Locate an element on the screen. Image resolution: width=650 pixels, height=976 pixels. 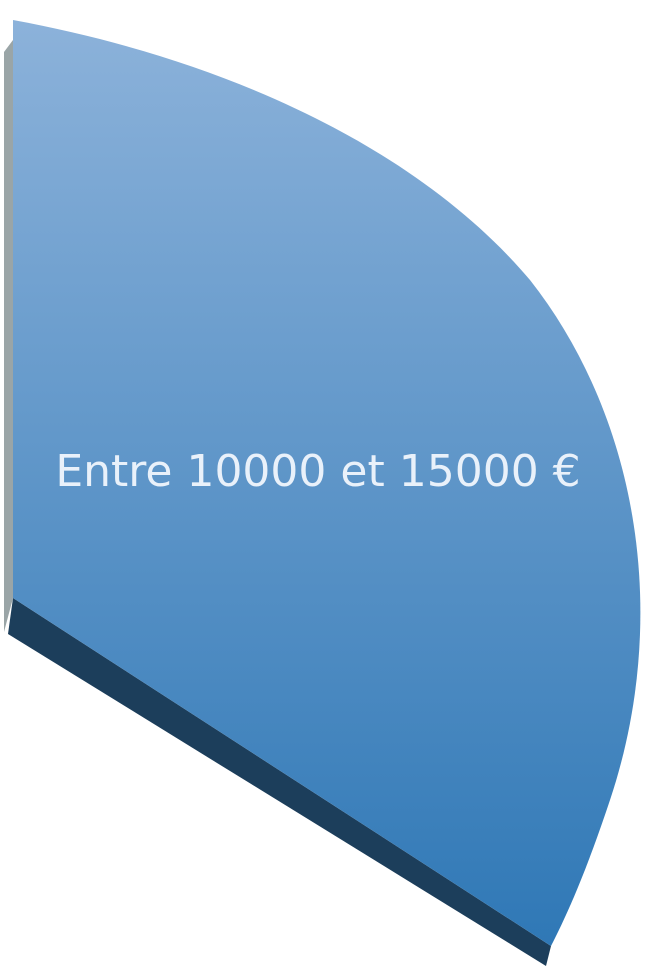
pie-slice-left-edge is located at coordinates (8, 336).